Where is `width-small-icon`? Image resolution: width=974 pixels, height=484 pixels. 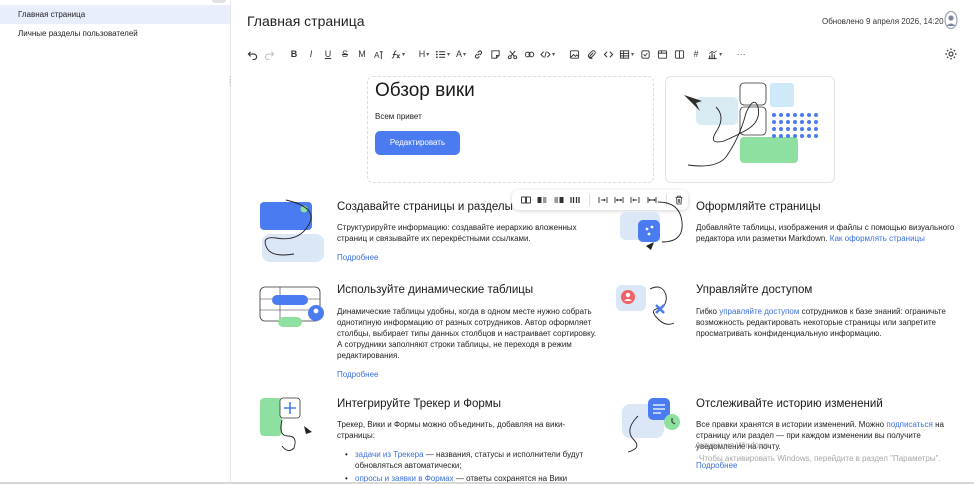
width-small-icon is located at coordinates (602, 200).